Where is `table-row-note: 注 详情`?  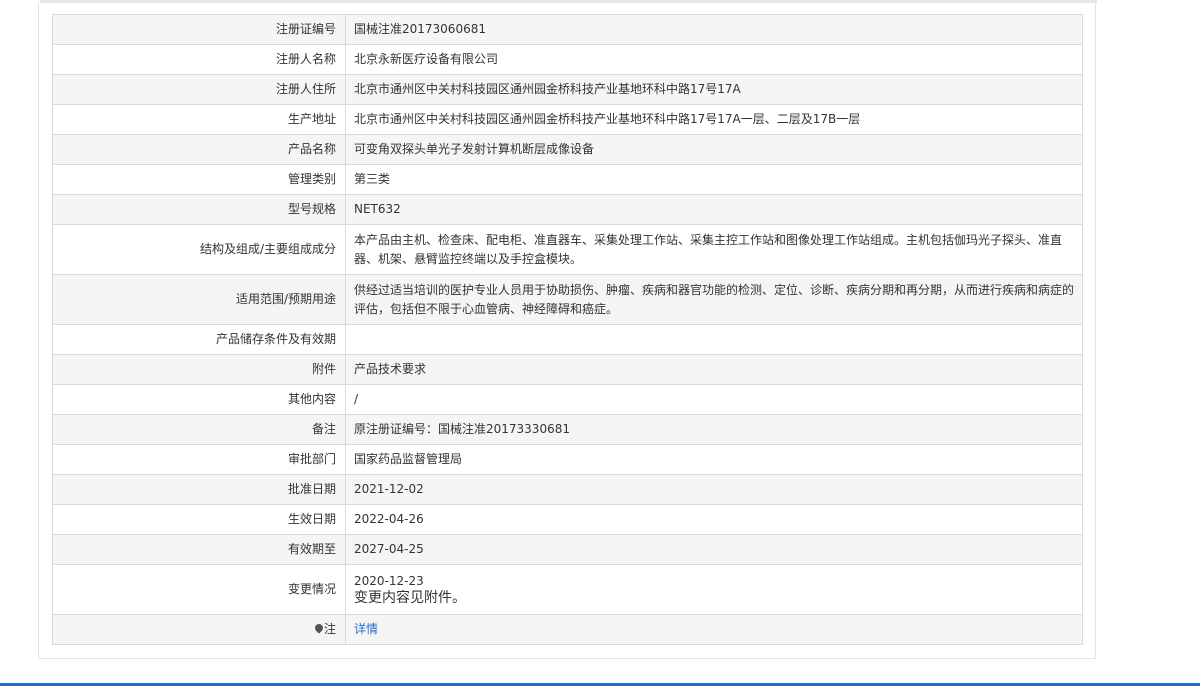 table-row-note: 注 详情 is located at coordinates (567, 629).